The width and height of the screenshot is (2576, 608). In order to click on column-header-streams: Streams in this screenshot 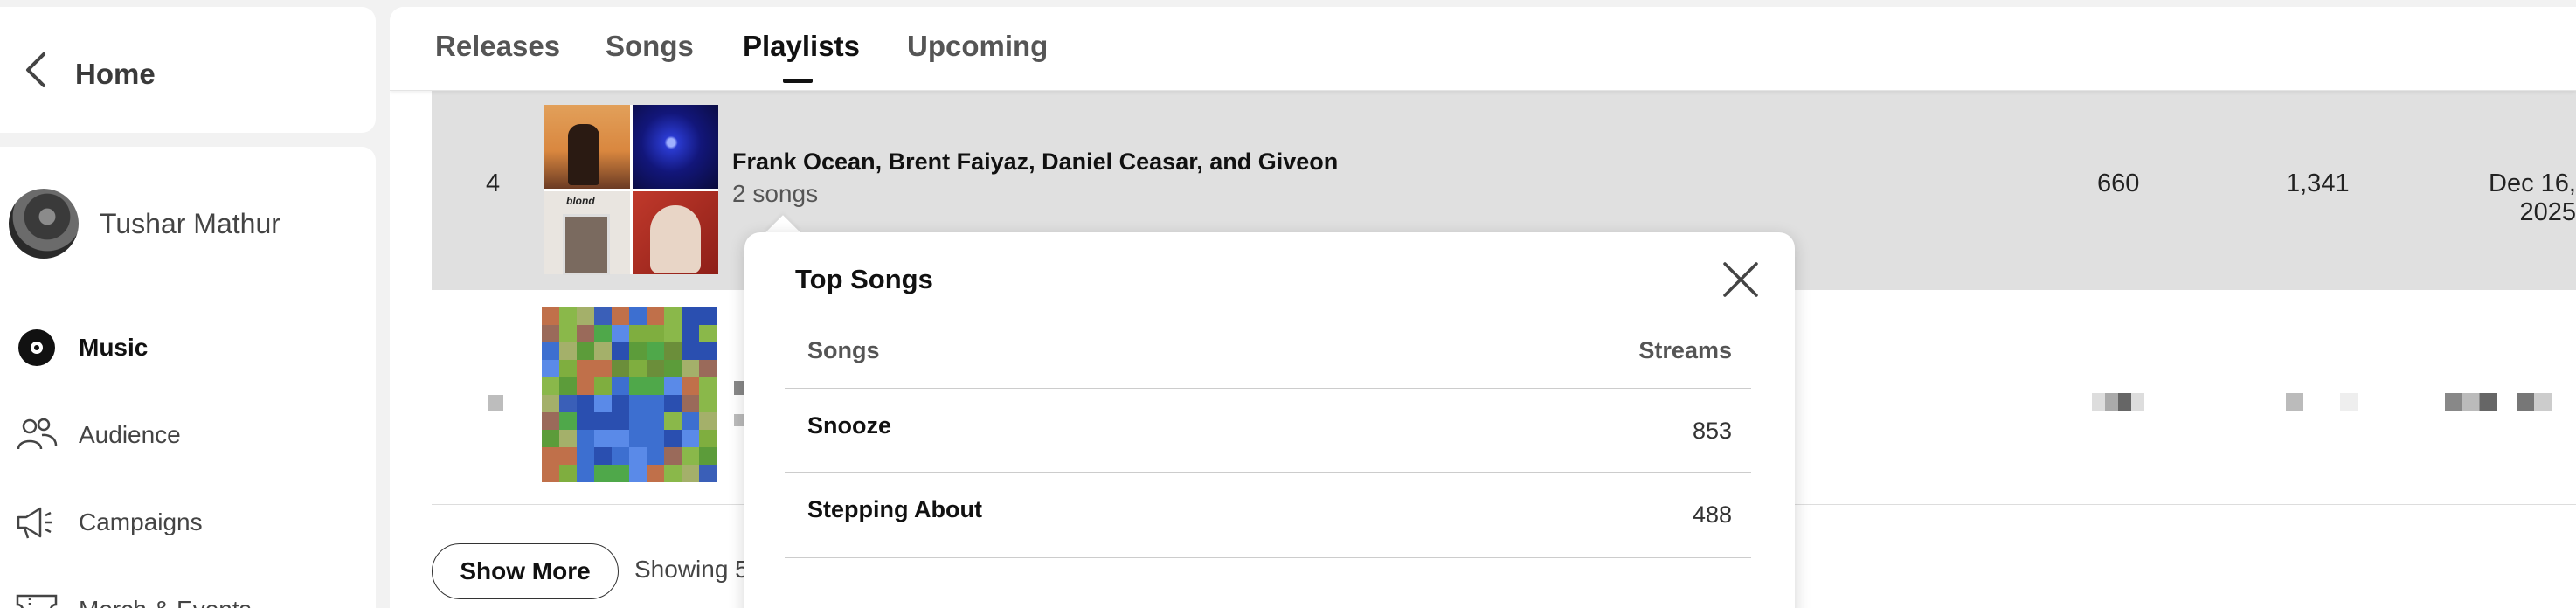, I will do `click(1685, 350)`.